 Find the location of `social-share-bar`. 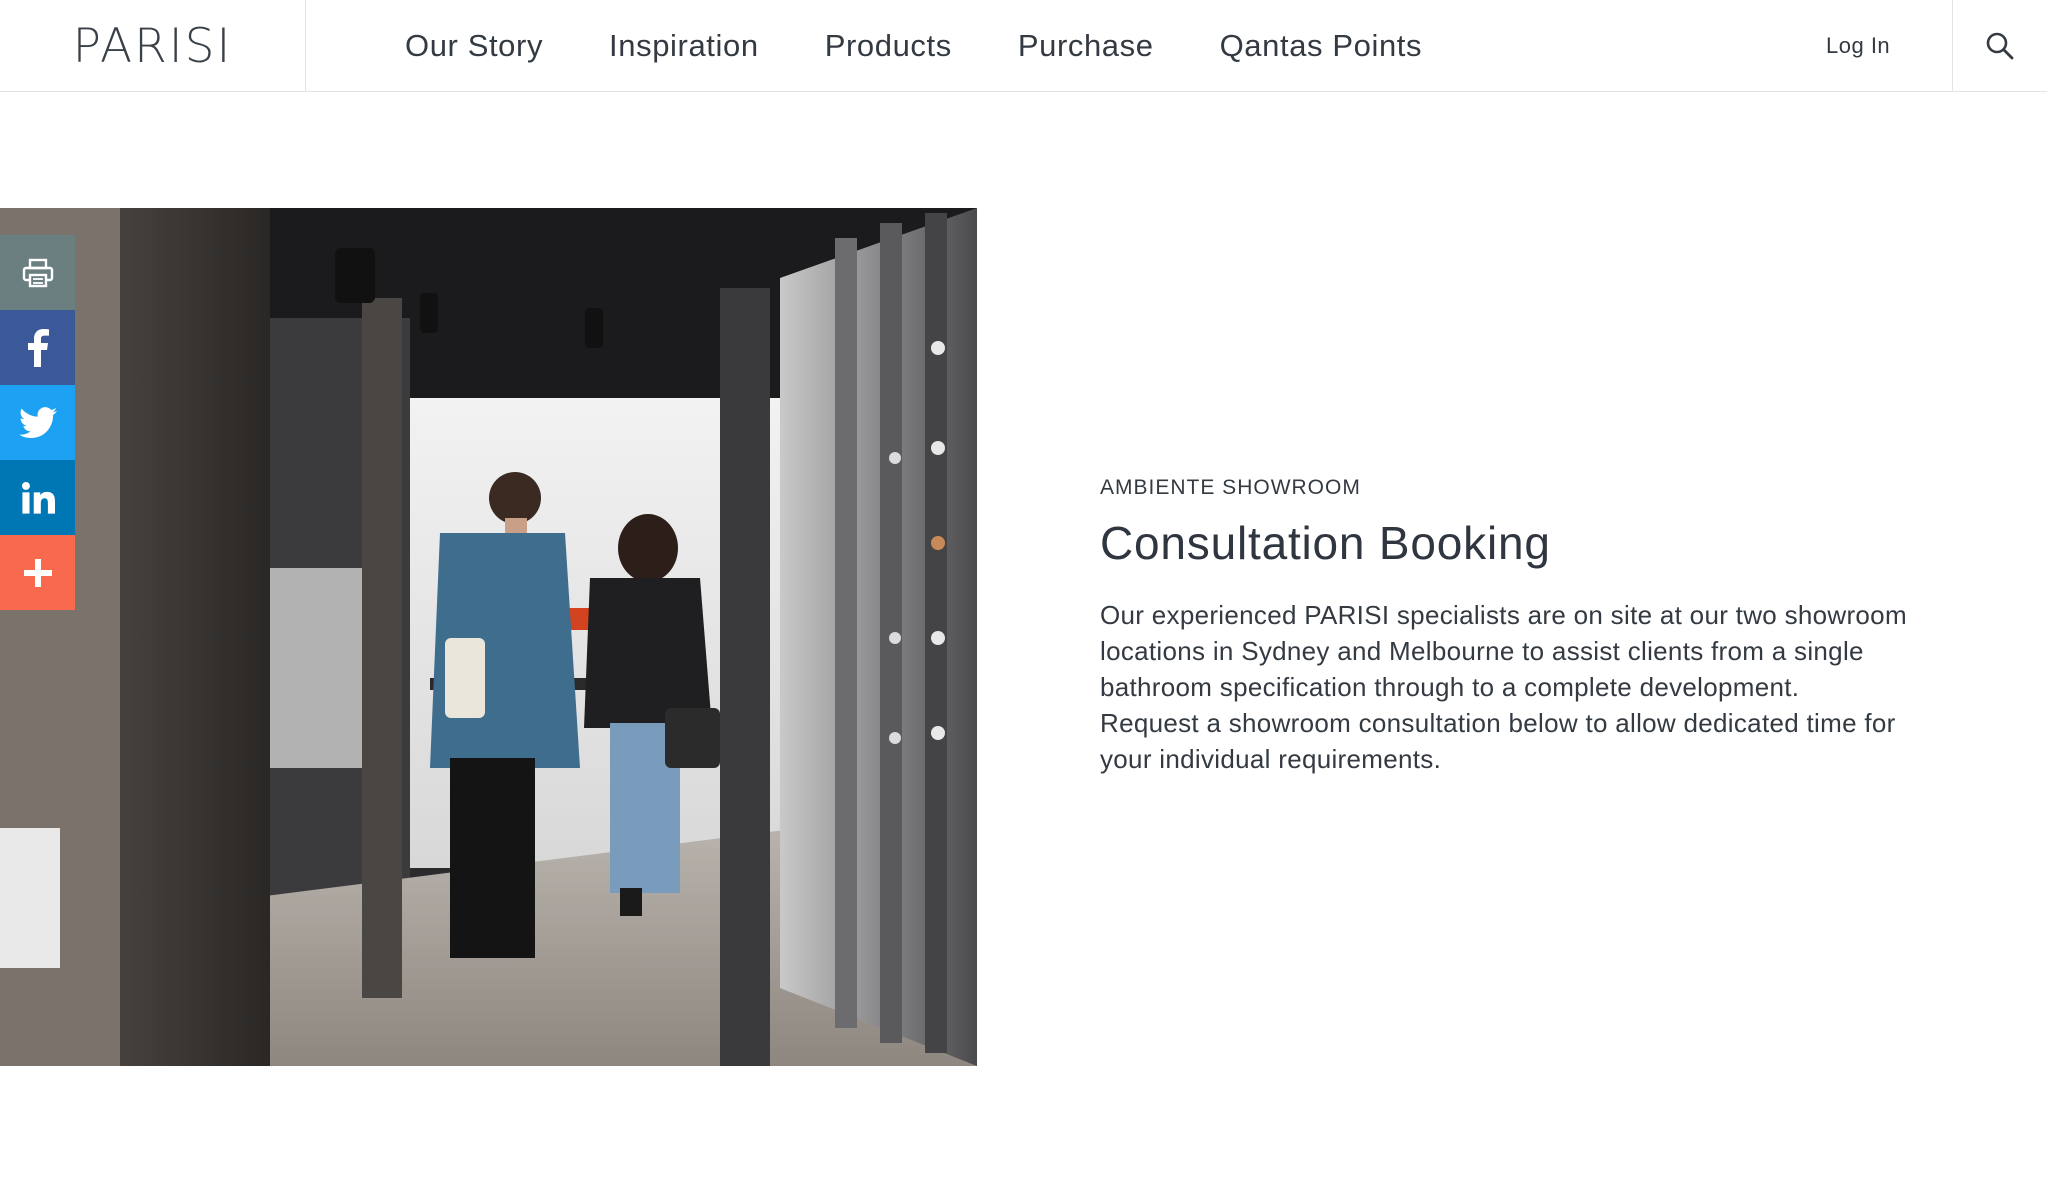

social-share-bar is located at coordinates (37, 422).